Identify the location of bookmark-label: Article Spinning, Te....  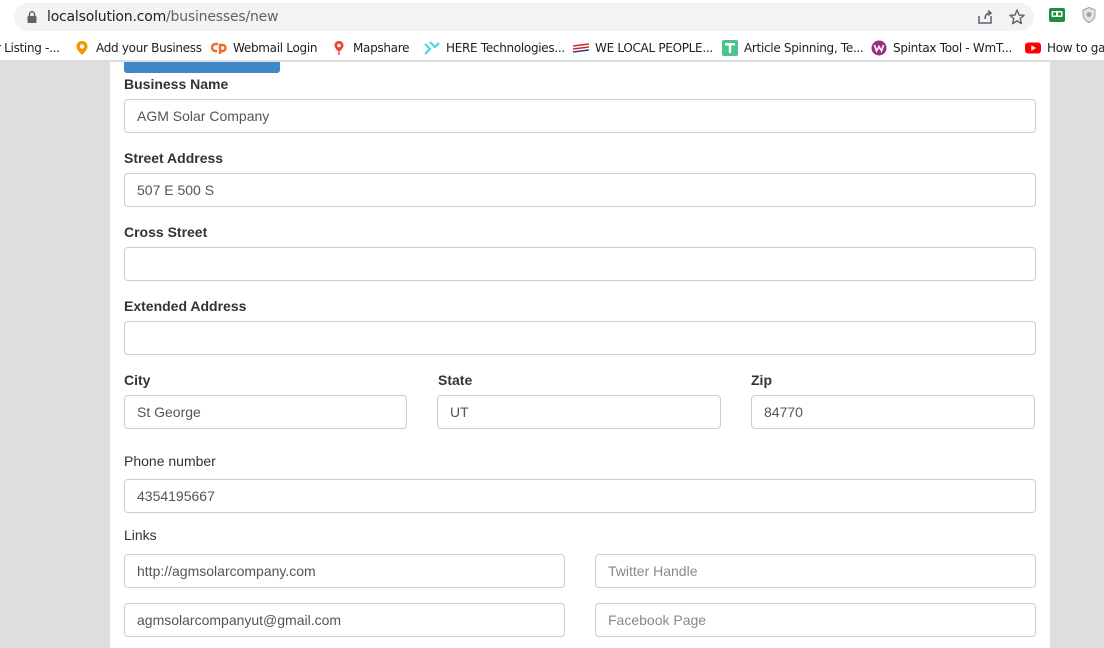
(804, 48).